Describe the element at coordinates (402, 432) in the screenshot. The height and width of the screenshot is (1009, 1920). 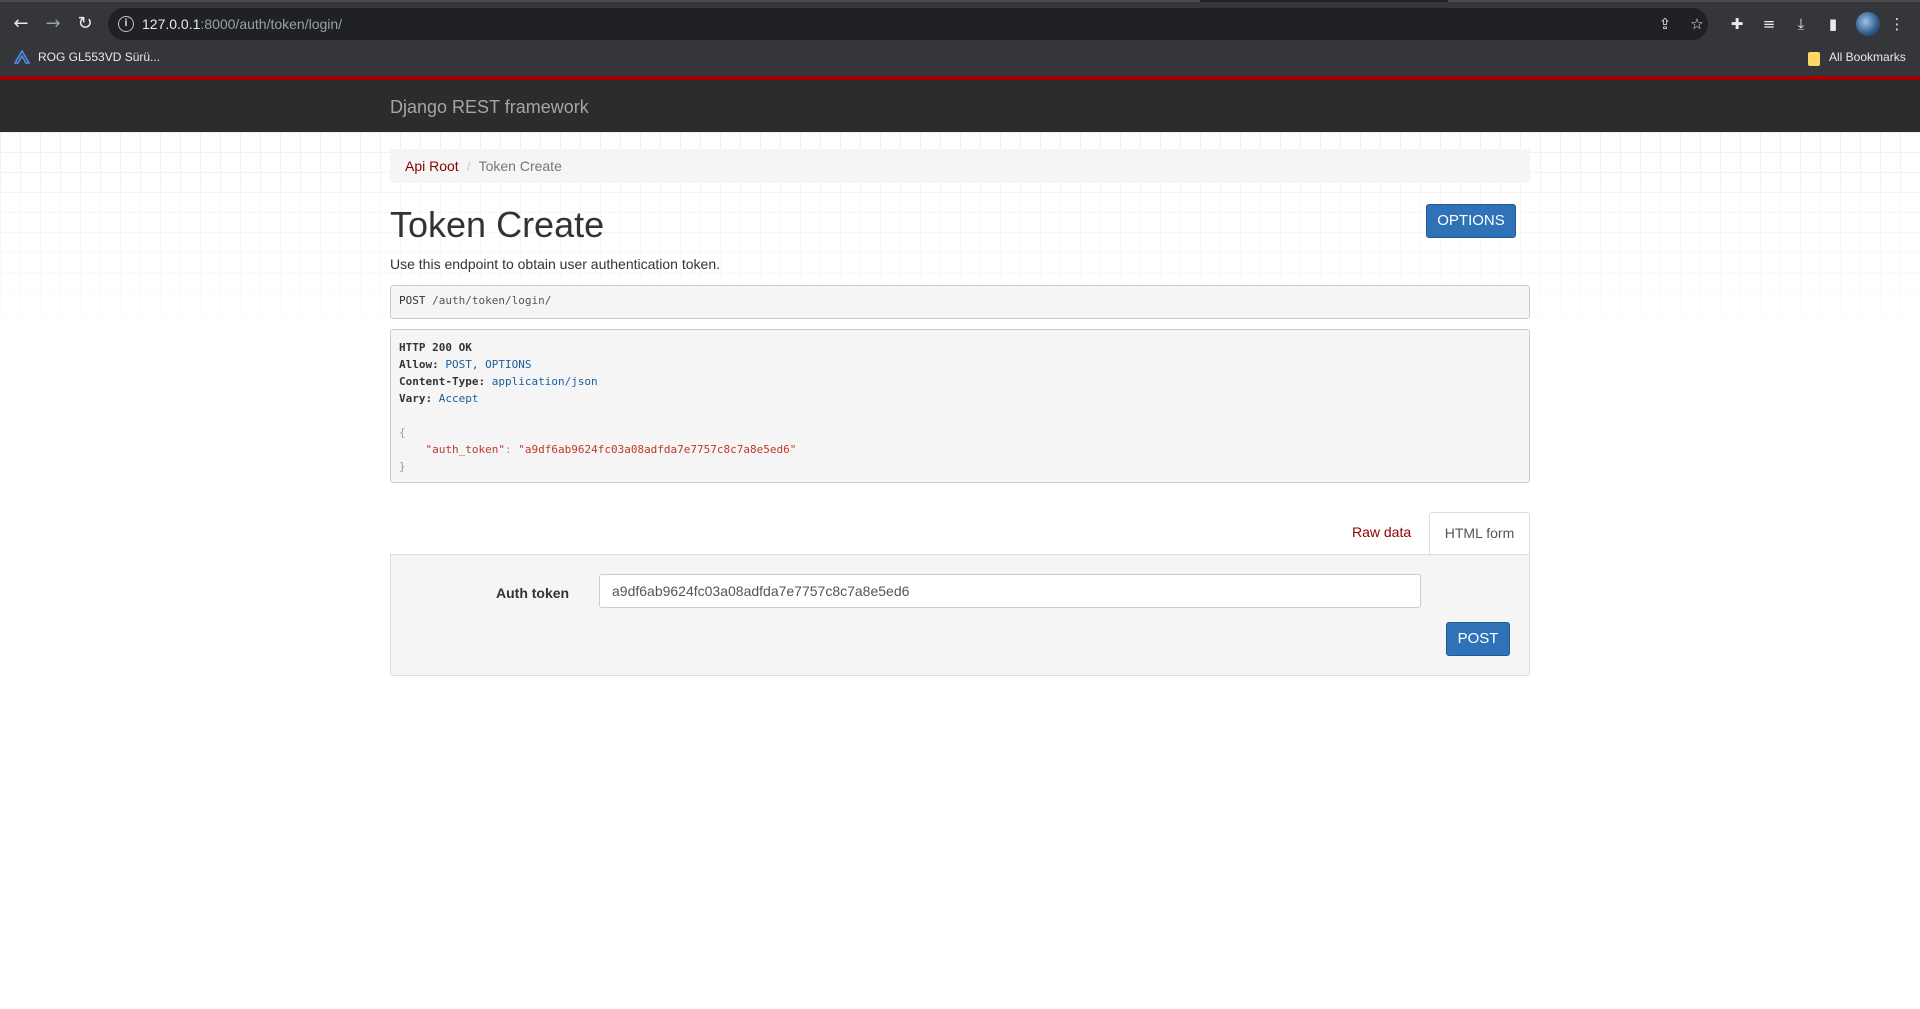
I see `json-open-brace: {` at that location.